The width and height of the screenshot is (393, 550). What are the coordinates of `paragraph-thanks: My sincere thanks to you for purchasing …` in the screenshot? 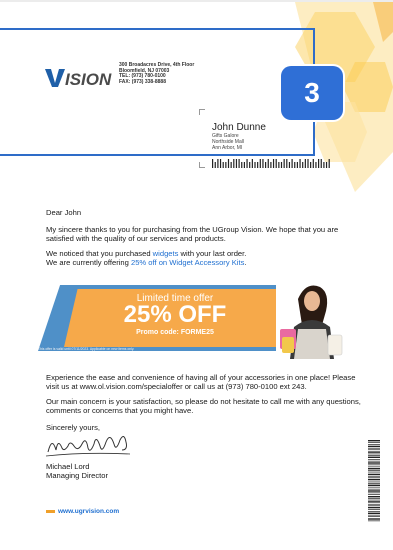 It's located at (192, 234).